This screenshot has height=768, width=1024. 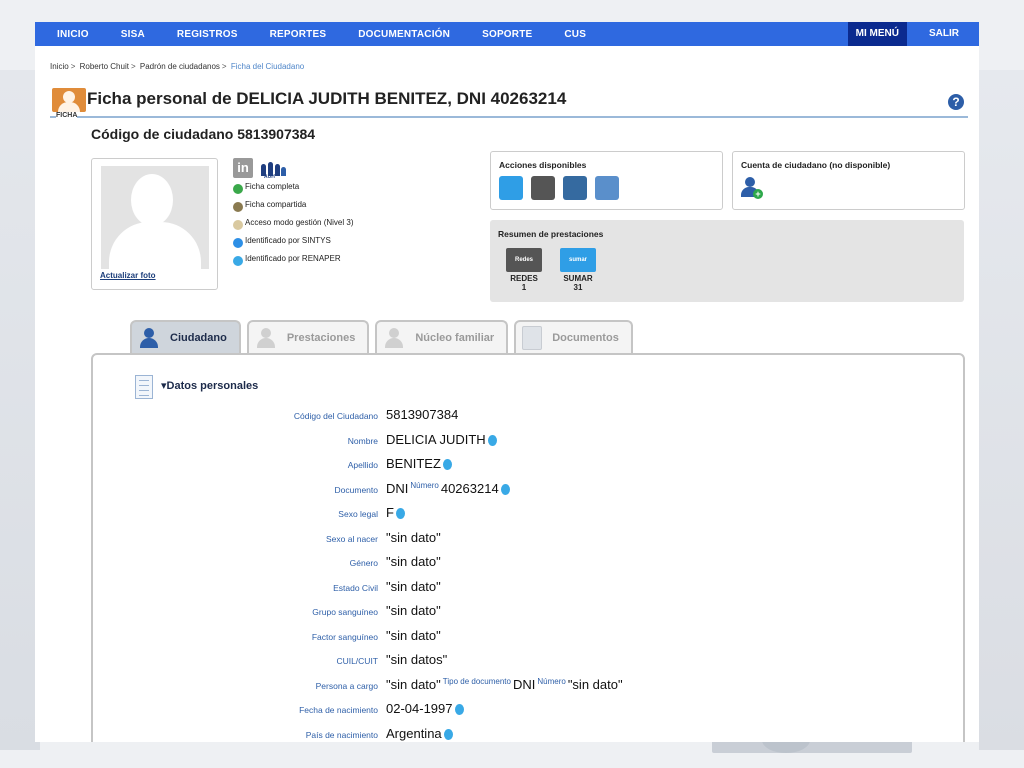 I want to click on scanner-icon, so click(x=575, y=188).